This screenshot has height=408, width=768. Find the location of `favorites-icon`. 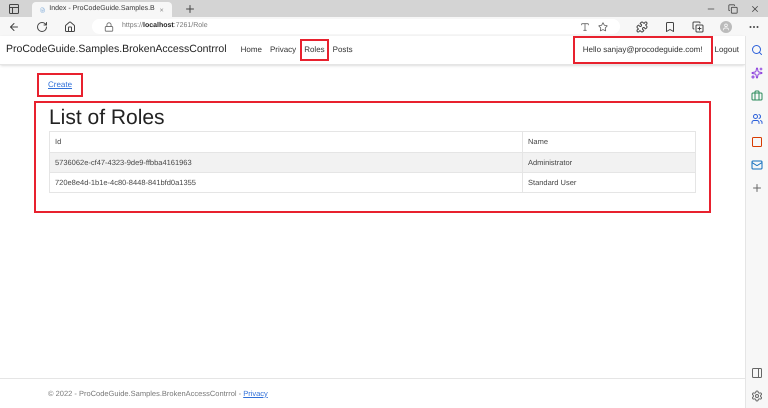

favorites-icon is located at coordinates (670, 26).